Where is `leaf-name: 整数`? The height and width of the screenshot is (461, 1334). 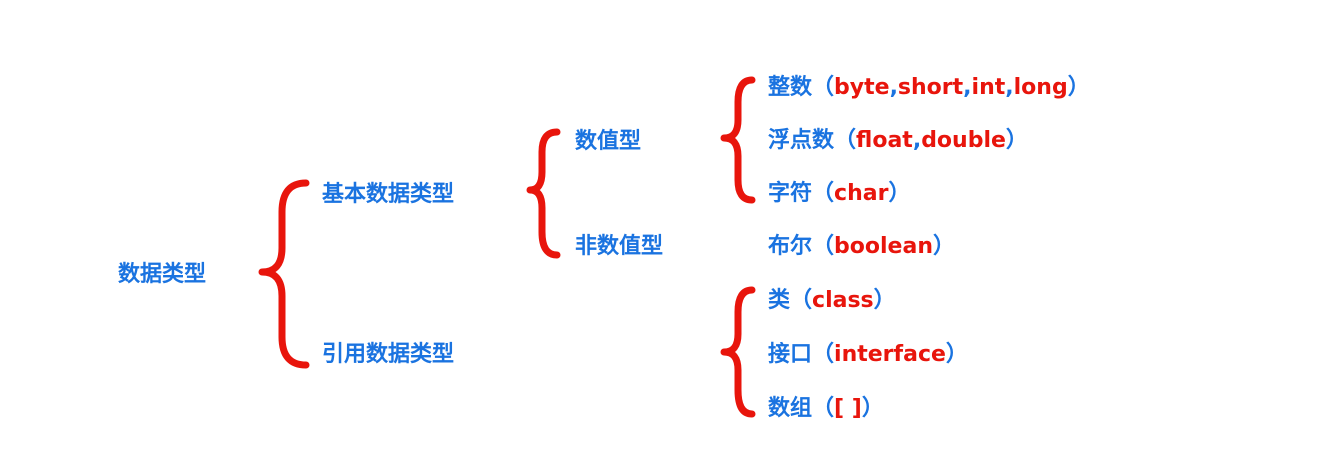 leaf-name: 整数 is located at coordinates (790, 87).